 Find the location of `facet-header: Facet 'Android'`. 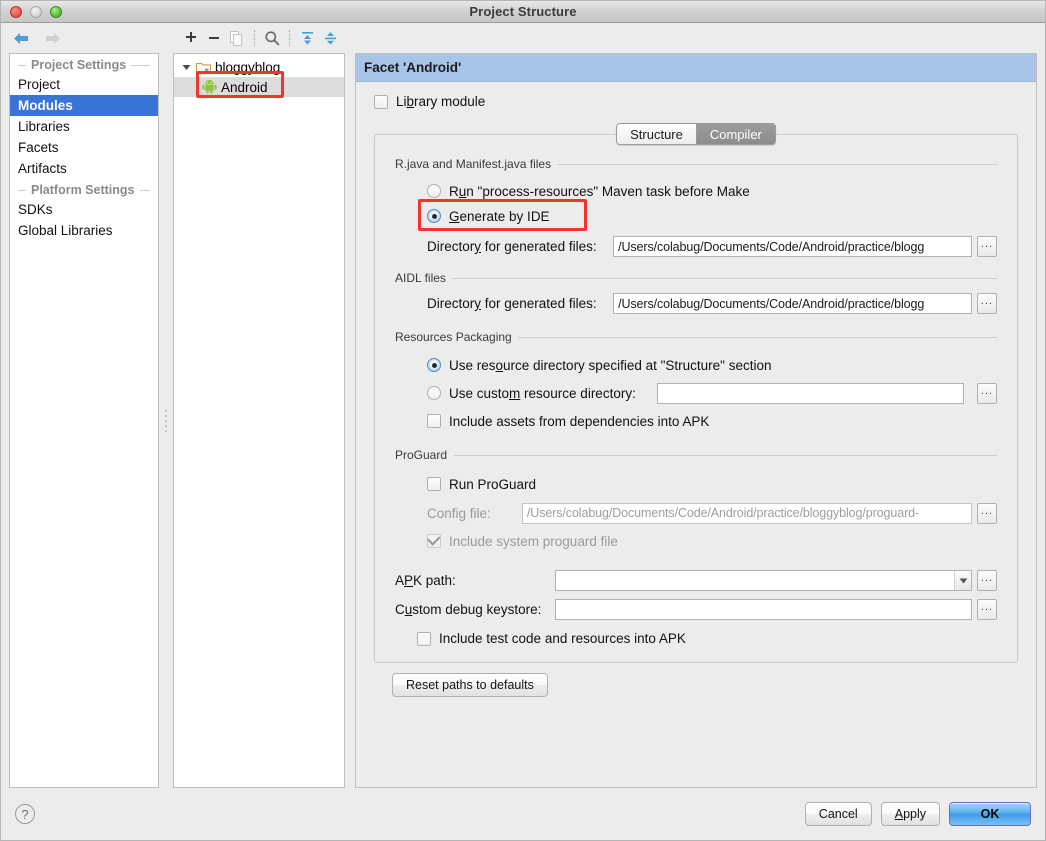

facet-header: Facet 'Android' is located at coordinates (696, 68).